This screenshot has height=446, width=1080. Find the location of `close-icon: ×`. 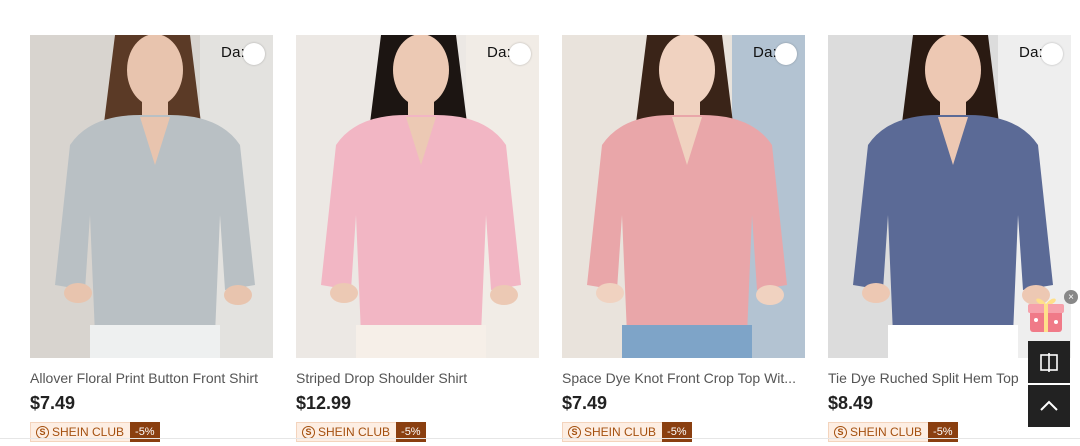

close-icon: × is located at coordinates (1071, 297).